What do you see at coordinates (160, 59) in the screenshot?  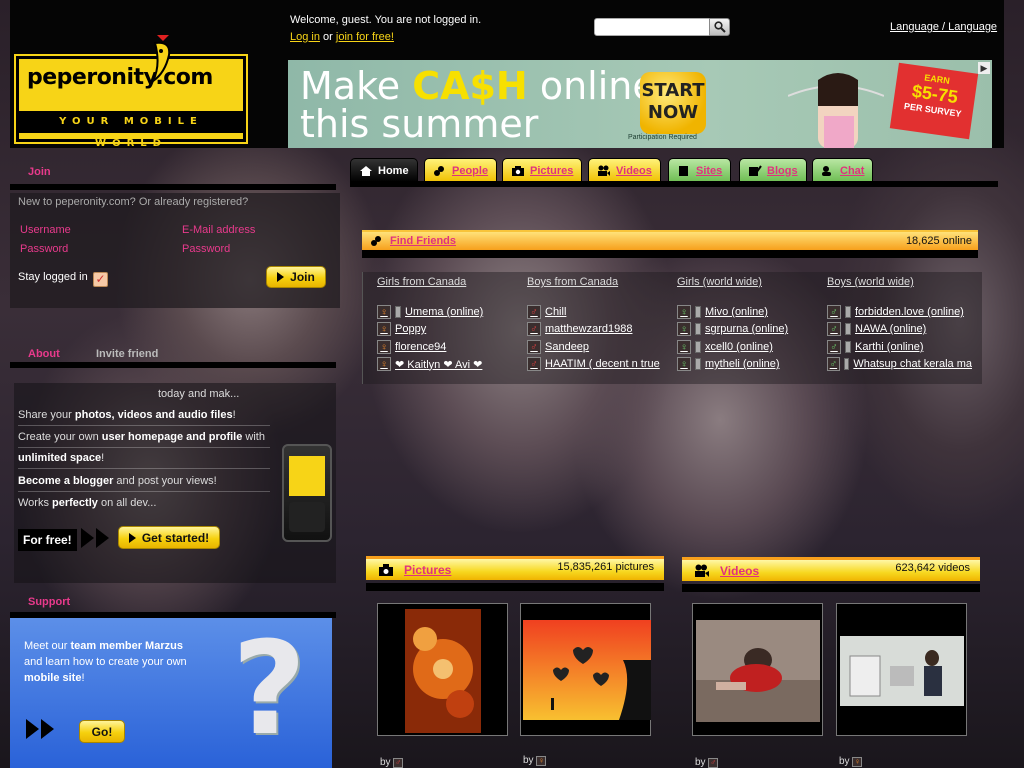 I see `chili-icon` at bounding box center [160, 59].